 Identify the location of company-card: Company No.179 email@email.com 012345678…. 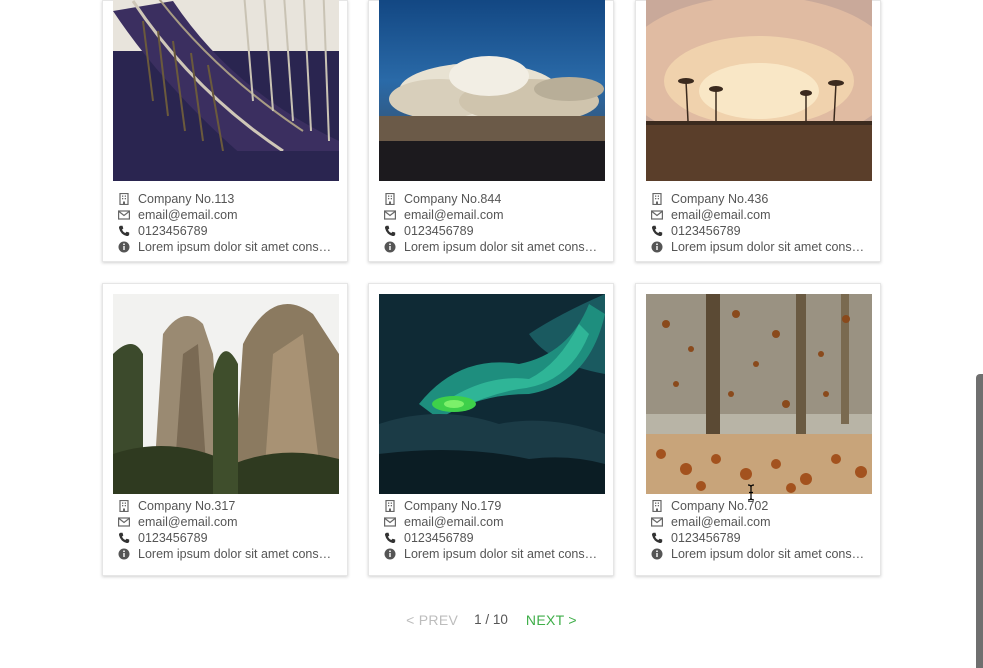
(491, 429).